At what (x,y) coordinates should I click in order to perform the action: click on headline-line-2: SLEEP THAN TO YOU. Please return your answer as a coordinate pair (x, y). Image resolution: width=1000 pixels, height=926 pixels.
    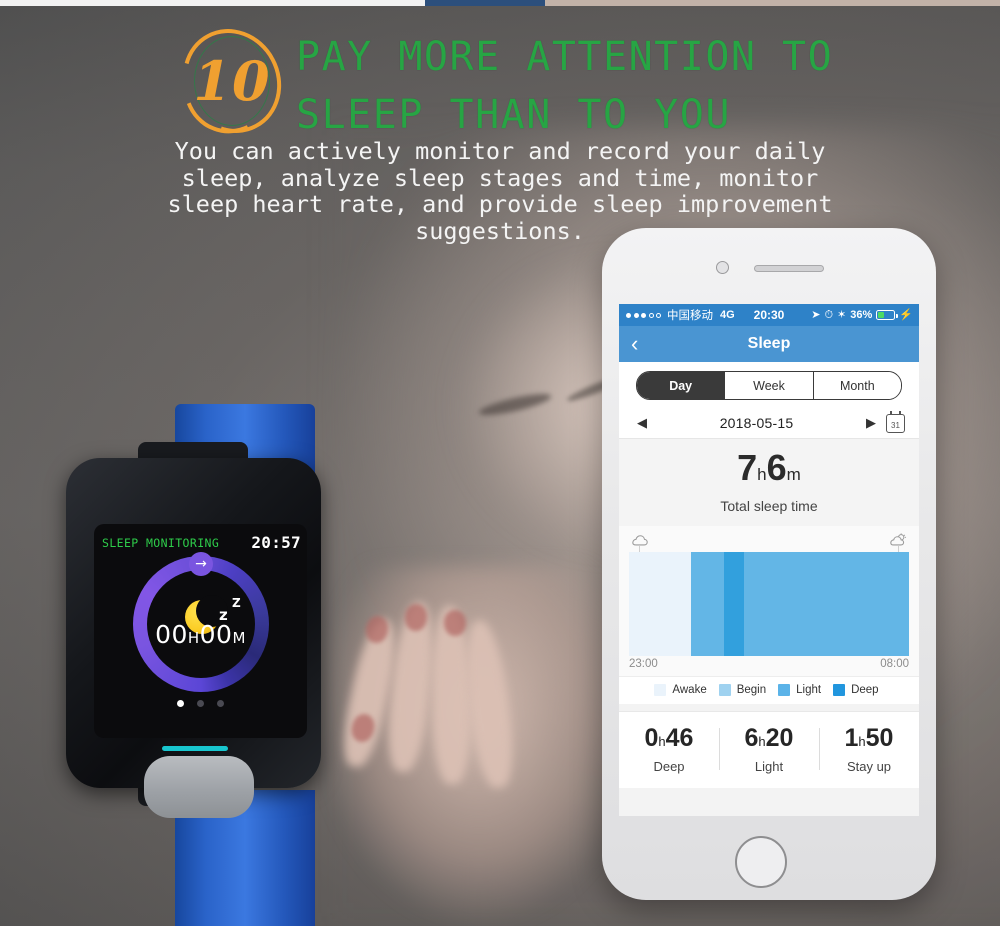
    Looking at the image, I should click on (513, 115).